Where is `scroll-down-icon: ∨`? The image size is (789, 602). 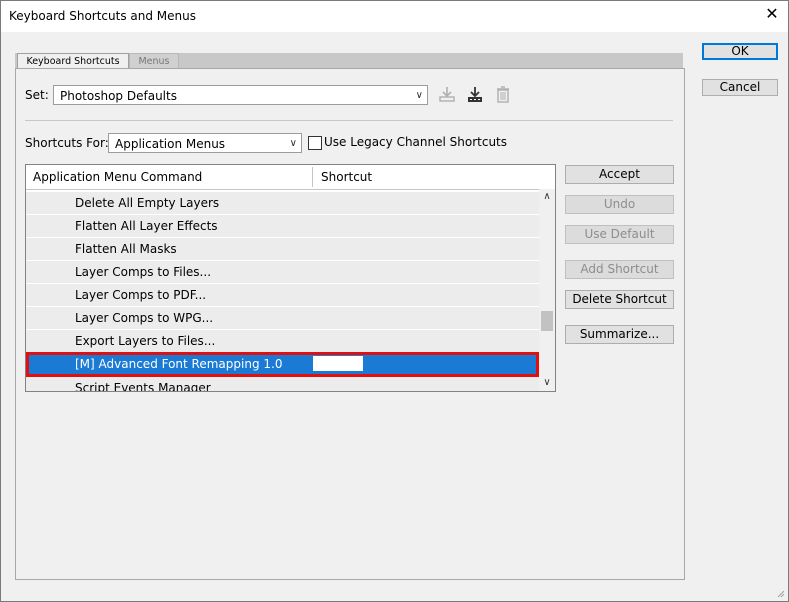 scroll-down-icon: ∨ is located at coordinates (547, 383).